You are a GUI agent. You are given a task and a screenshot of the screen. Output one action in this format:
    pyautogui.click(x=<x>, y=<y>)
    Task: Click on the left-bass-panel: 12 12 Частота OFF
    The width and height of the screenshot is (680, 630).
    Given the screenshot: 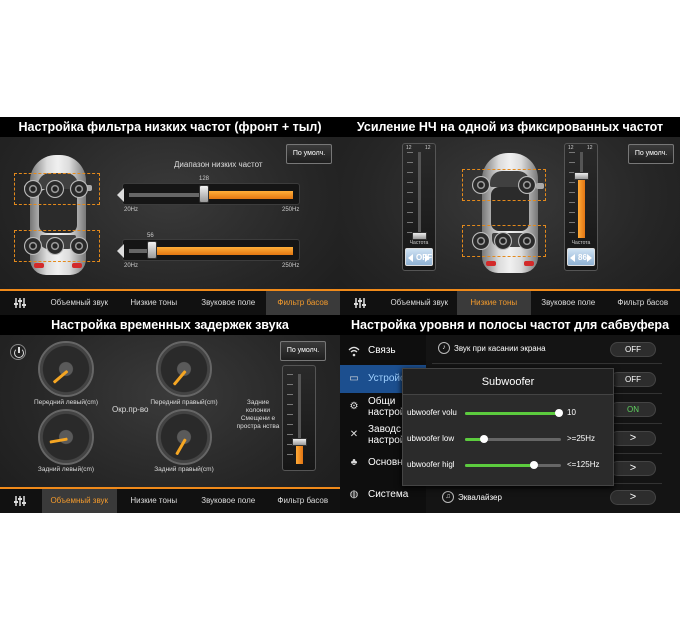 What is the action you would take?
    pyautogui.click(x=419, y=207)
    